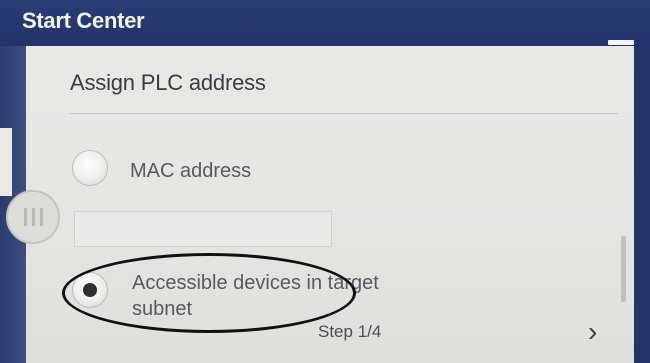  I want to click on mac-address-label: MAC address, so click(191, 171).